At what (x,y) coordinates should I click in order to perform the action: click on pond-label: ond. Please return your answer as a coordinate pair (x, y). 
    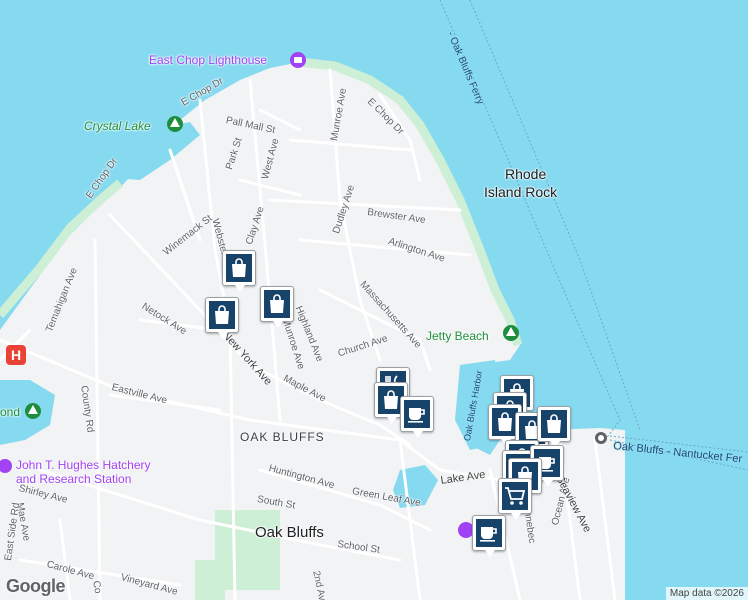
    Looking at the image, I should click on (10, 412).